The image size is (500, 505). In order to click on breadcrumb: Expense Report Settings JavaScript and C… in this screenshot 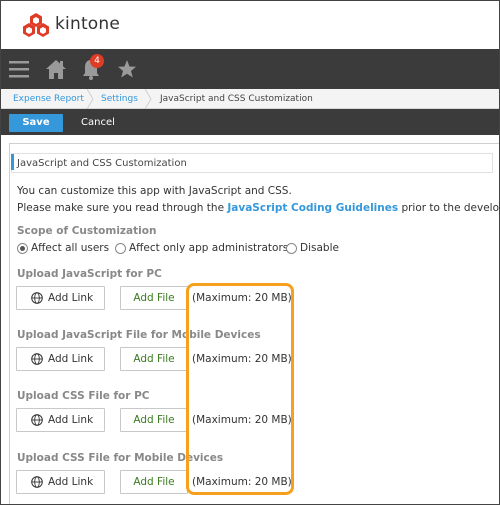, I will do `click(250, 99)`.